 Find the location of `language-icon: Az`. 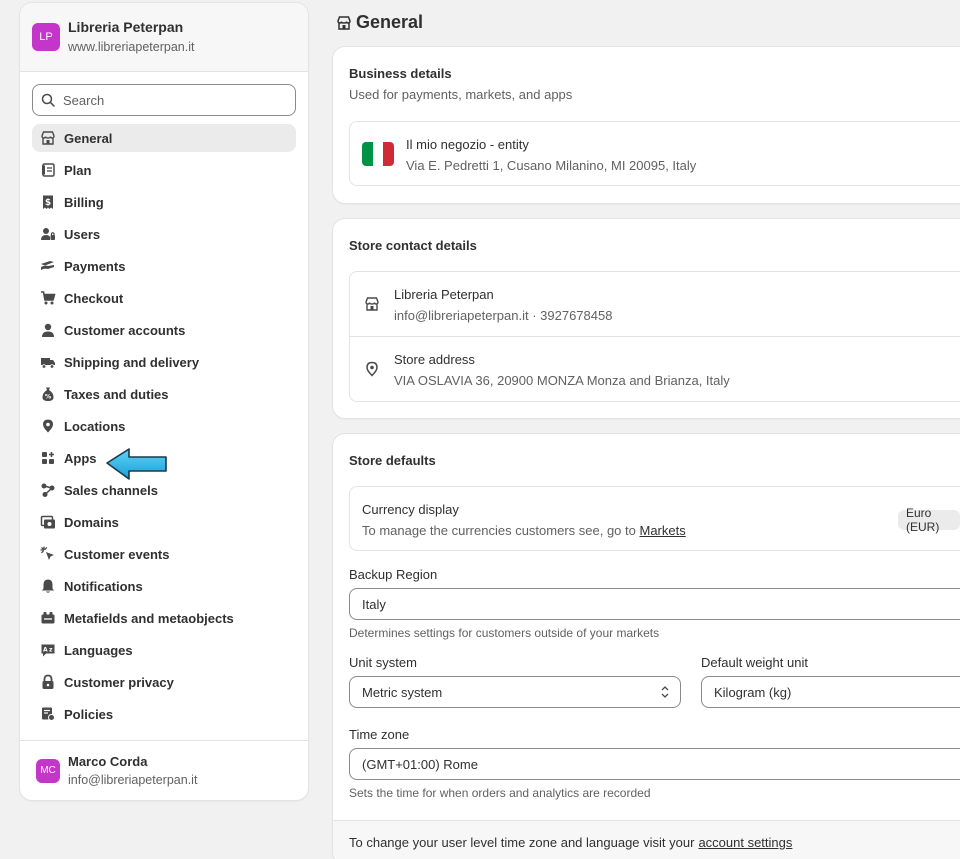

language-icon: Az is located at coordinates (48, 650).